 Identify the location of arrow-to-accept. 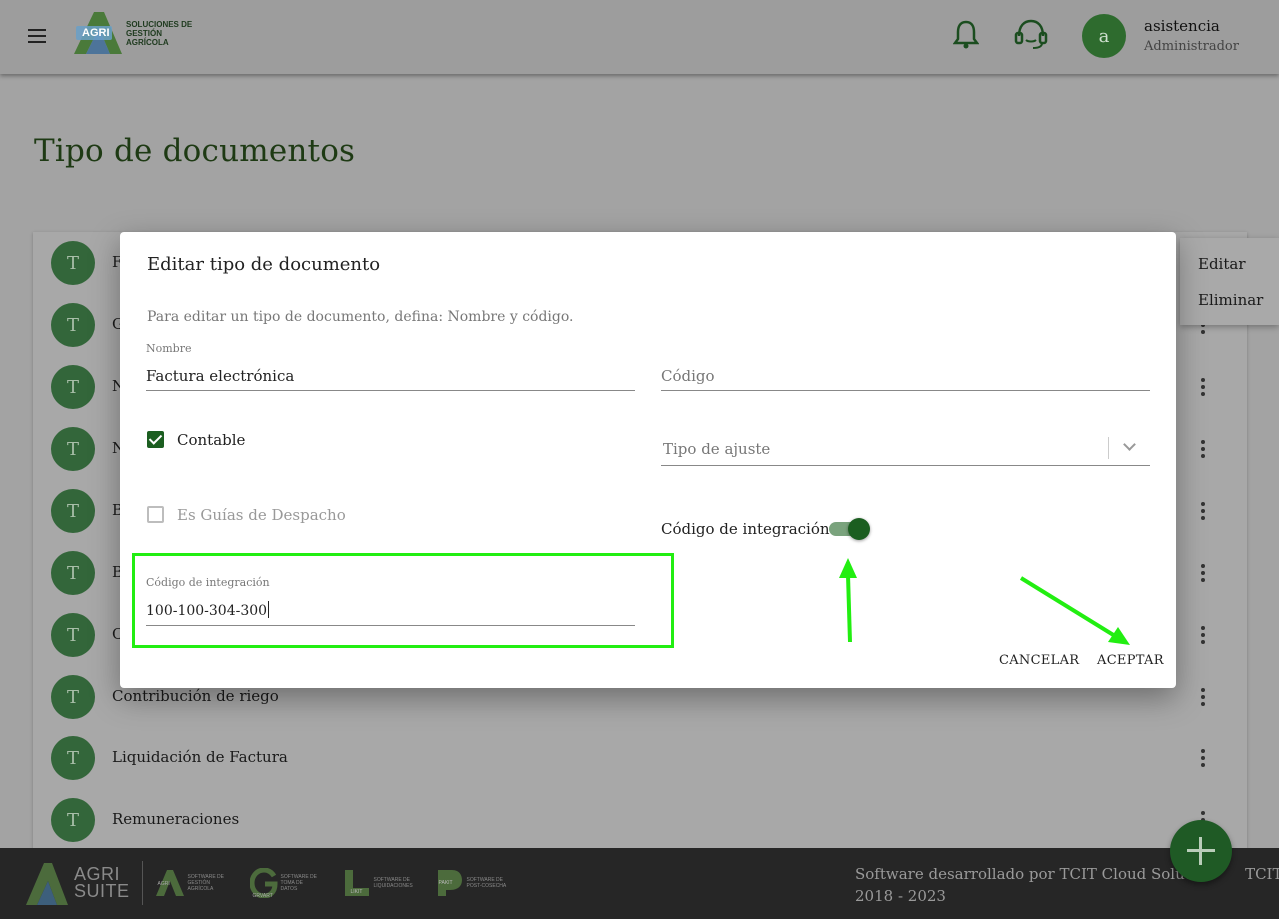
(1074, 610).